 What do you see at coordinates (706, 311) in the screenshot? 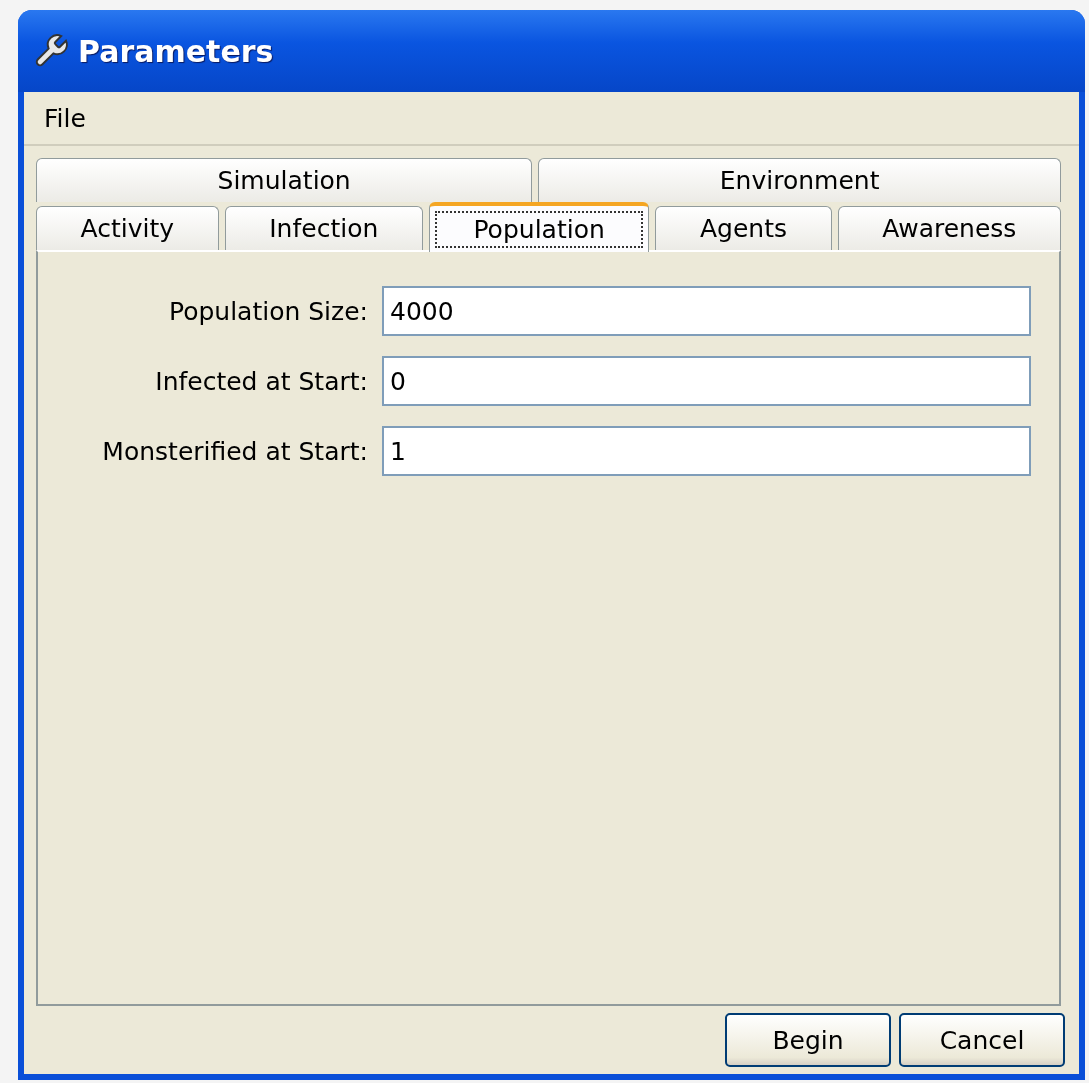
I see `input-field: 4000` at bounding box center [706, 311].